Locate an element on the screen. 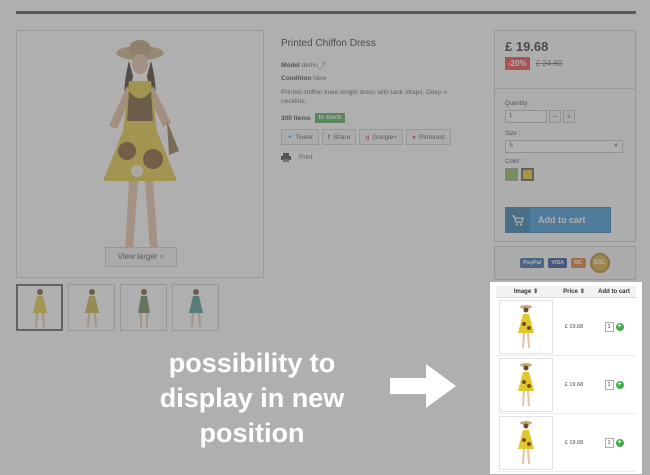 This screenshot has width=650, height=475. decrease-quantity-button: − is located at coordinates (555, 116).